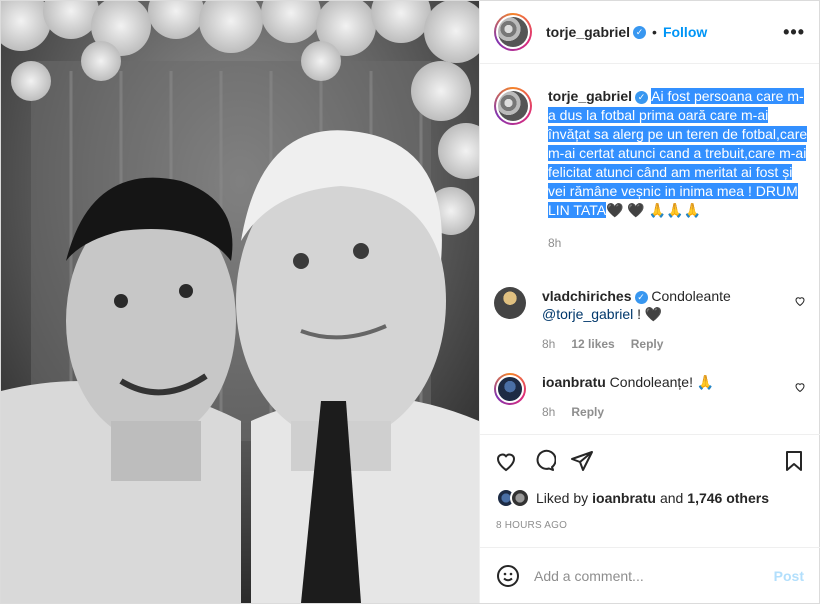 The width and height of the screenshot is (820, 604). What do you see at coordinates (650, 460) in the screenshot?
I see `action-bar` at bounding box center [650, 460].